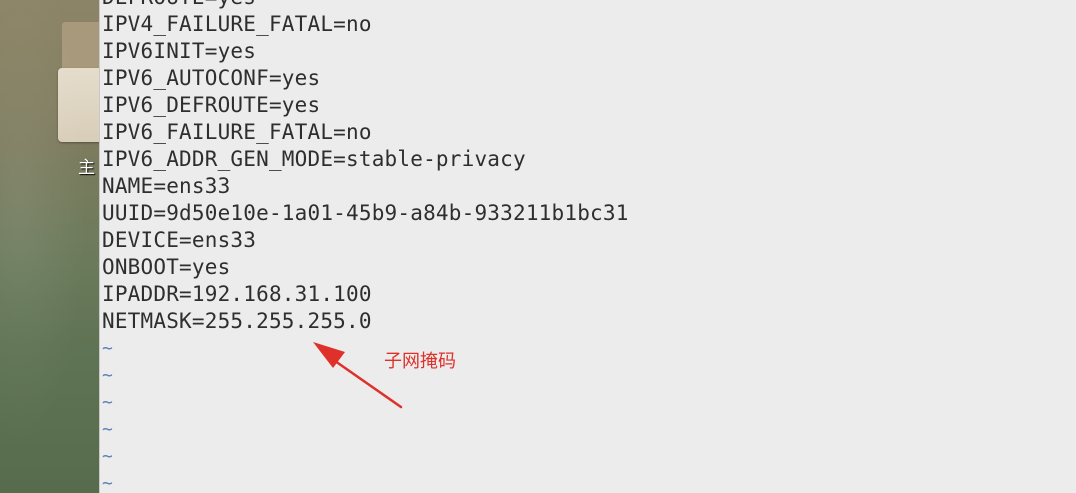 The image size is (1076, 493). What do you see at coordinates (86, 168) in the screenshot?
I see `desktop-icon-label: 主` at bounding box center [86, 168].